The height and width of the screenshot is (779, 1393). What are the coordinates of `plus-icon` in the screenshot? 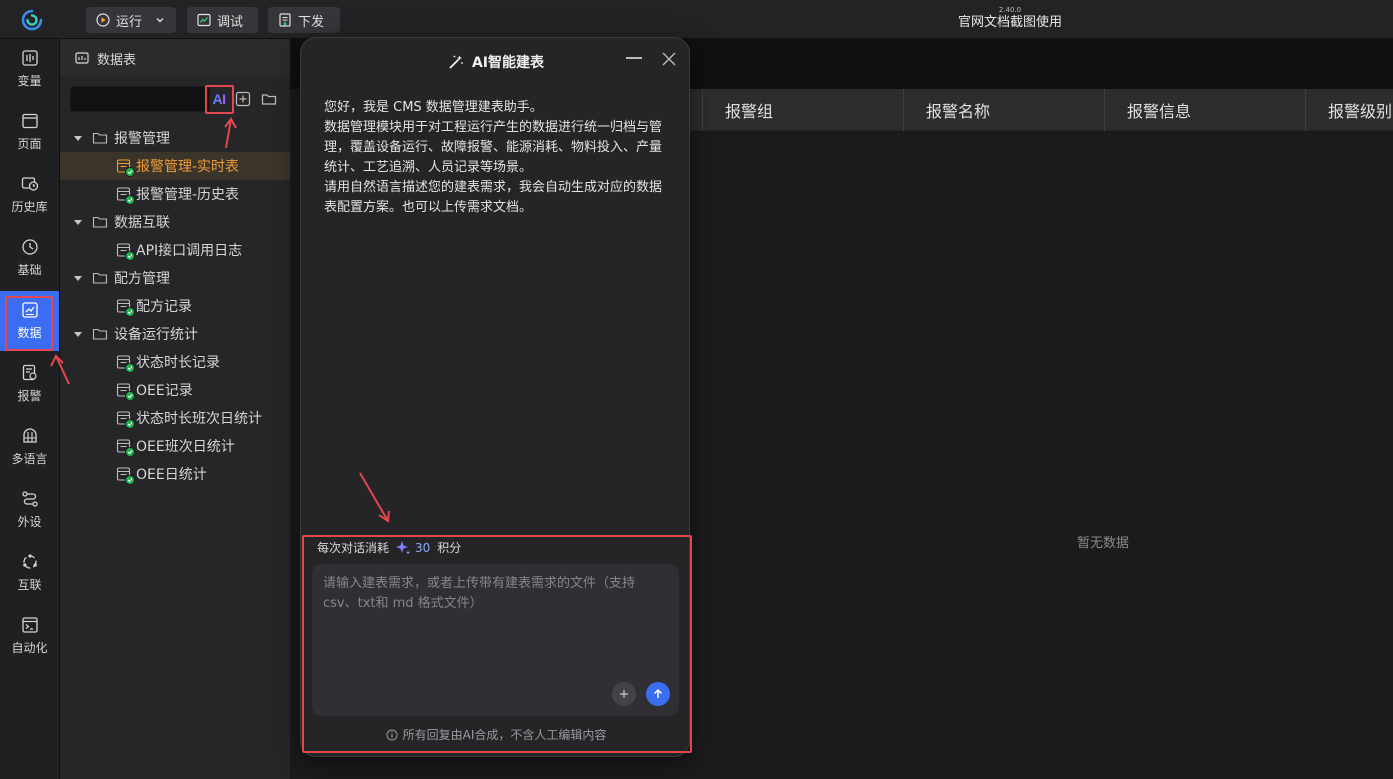 It's located at (624, 694).